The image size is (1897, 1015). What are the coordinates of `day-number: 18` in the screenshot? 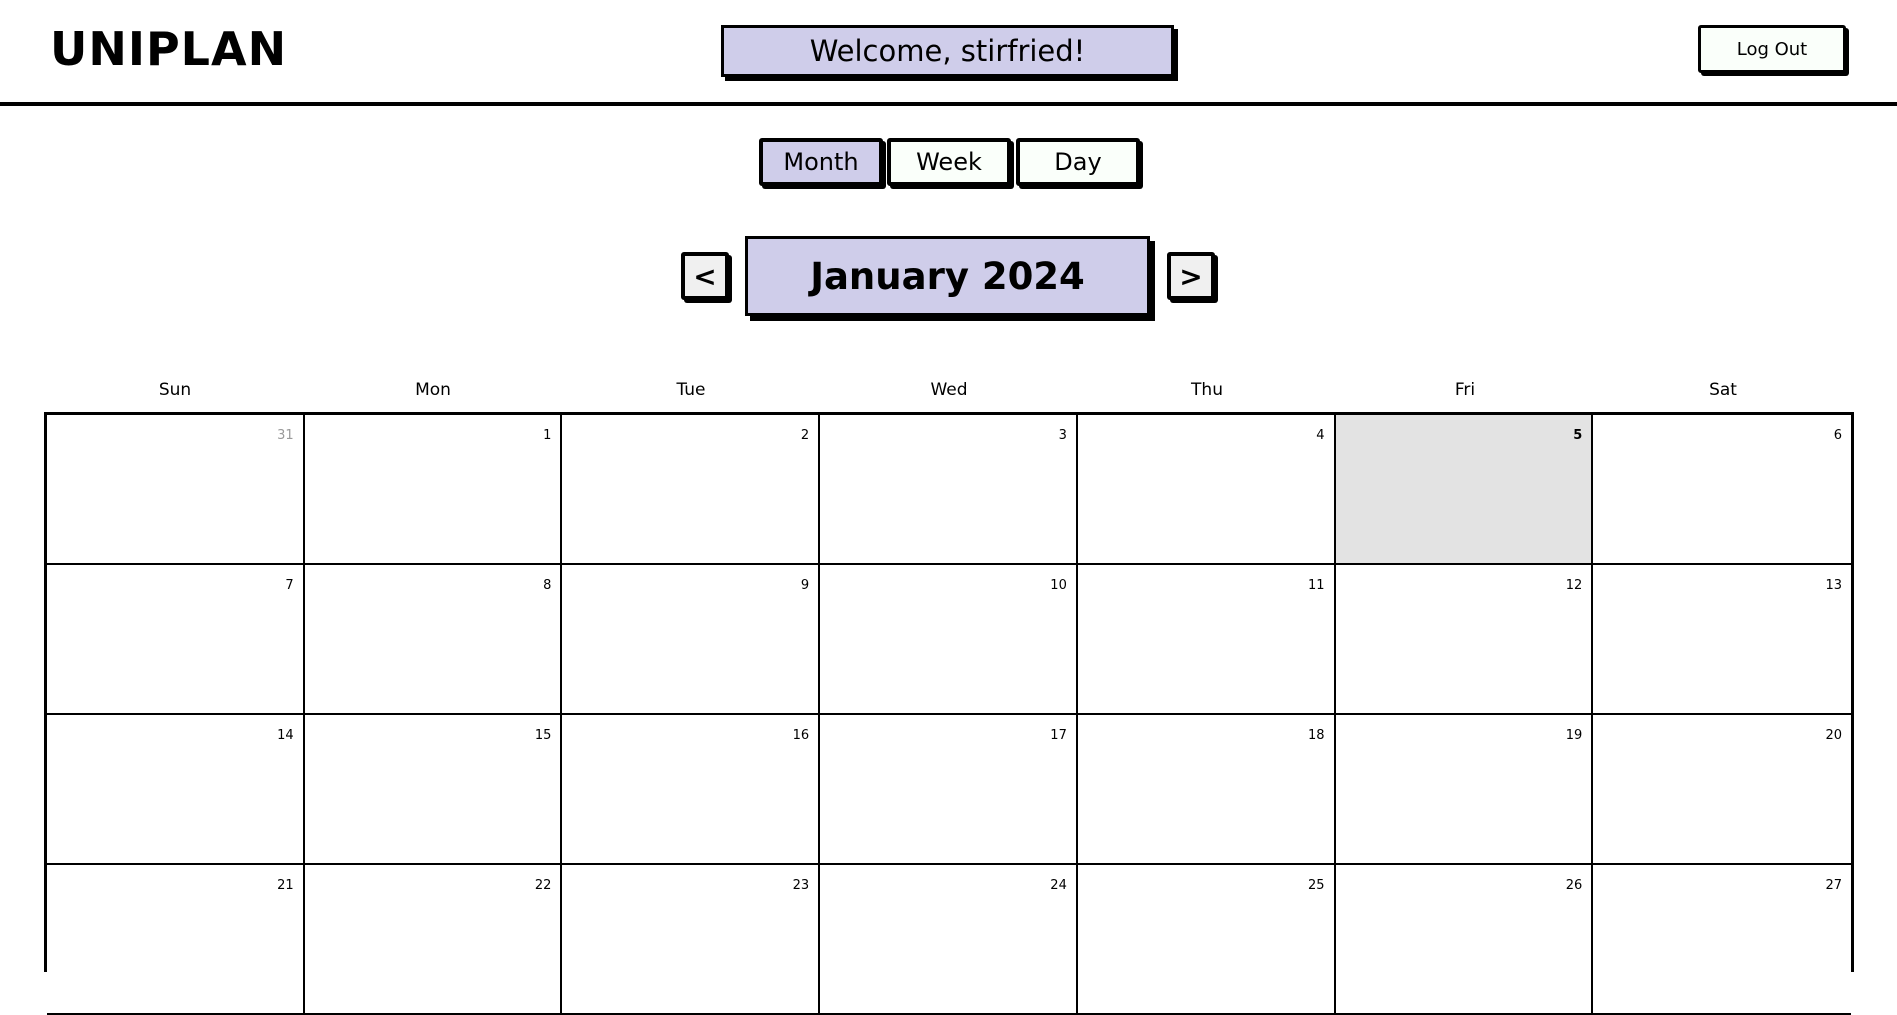 It's located at (1316, 735).